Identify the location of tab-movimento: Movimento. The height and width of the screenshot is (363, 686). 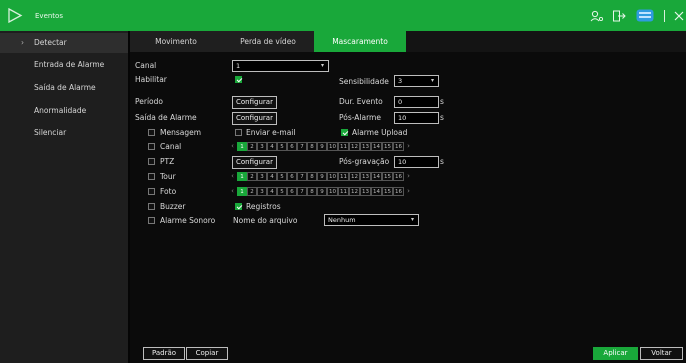
(176, 41).